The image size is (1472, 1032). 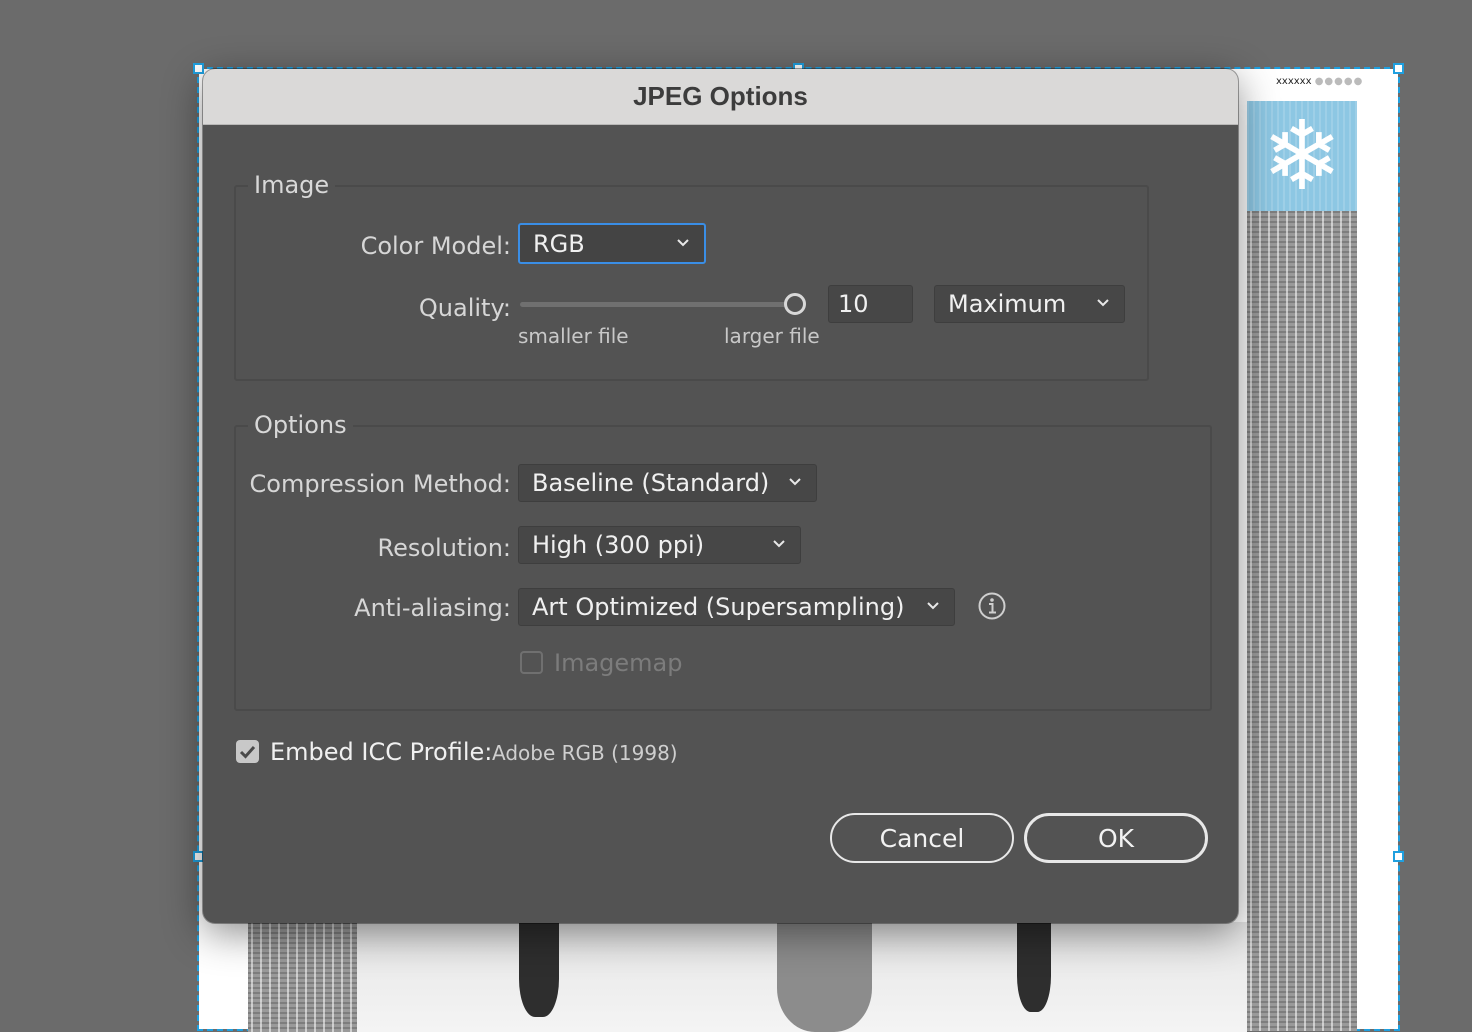 I want to click on knit-strip-left, so click(x=303, y=977).